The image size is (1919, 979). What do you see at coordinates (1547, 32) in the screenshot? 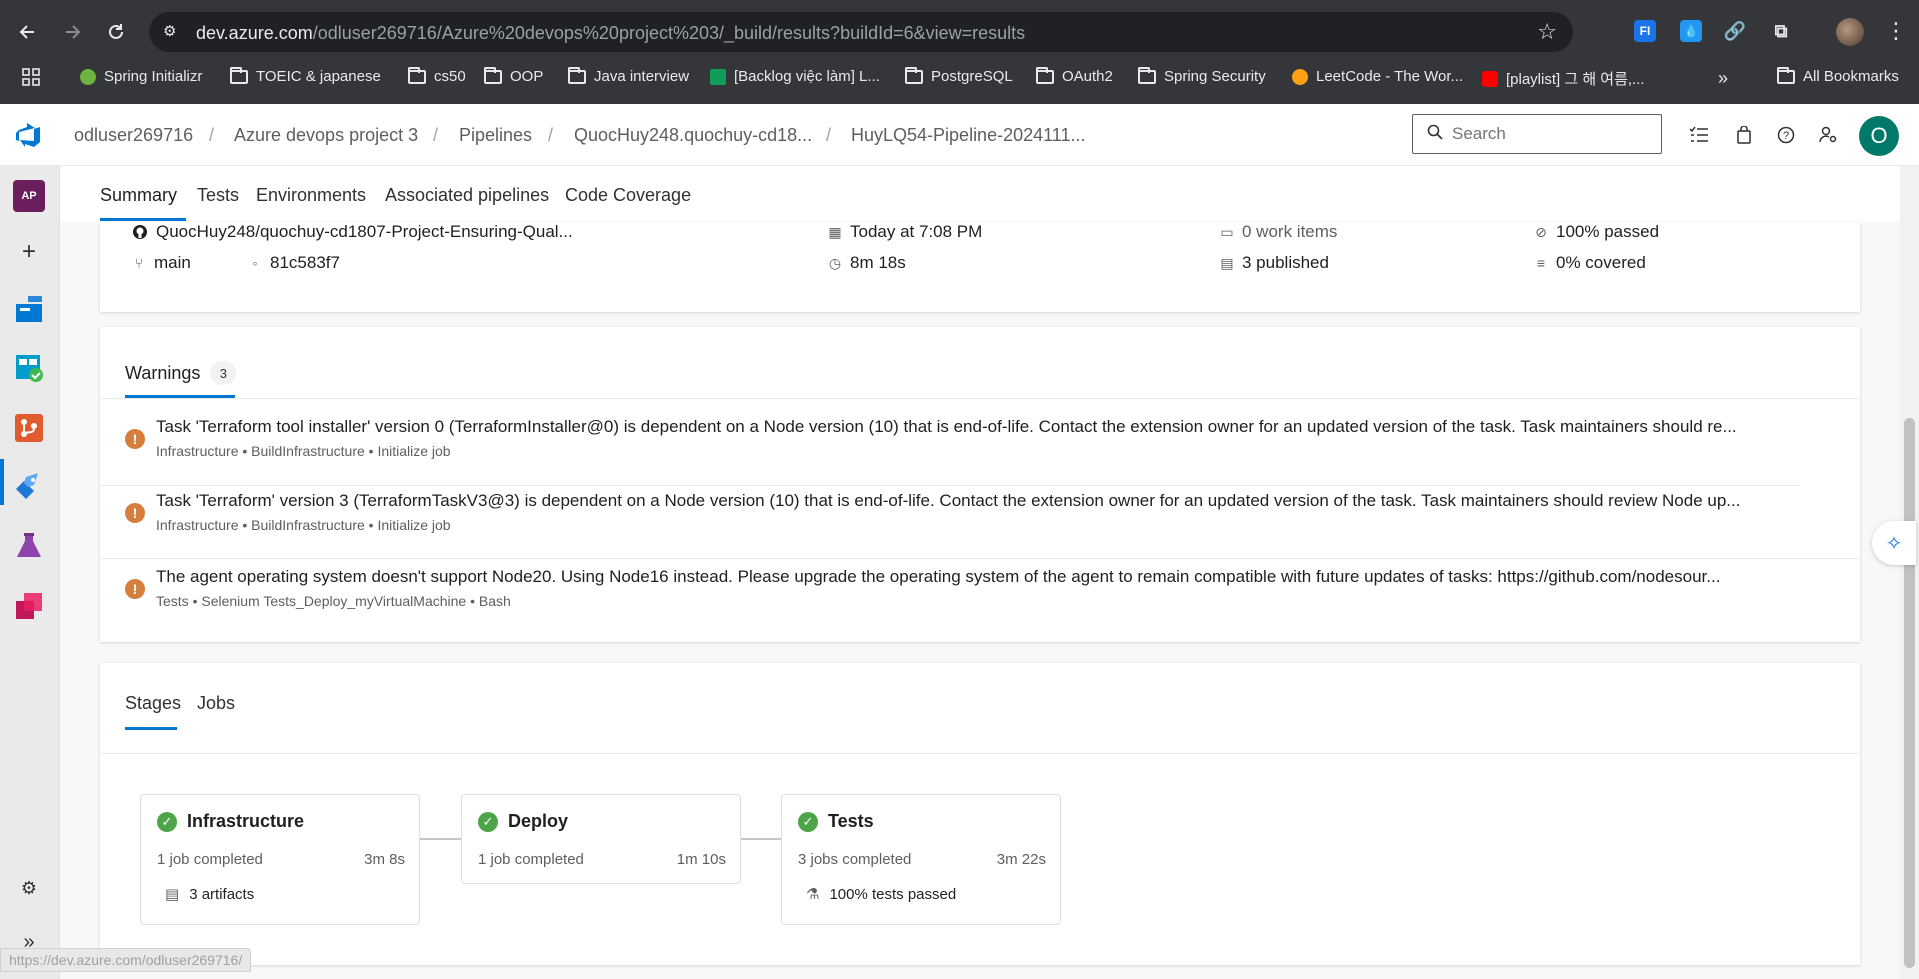
I see `bookmark-star-icon: ☆` at bounding box center [1547, 32].